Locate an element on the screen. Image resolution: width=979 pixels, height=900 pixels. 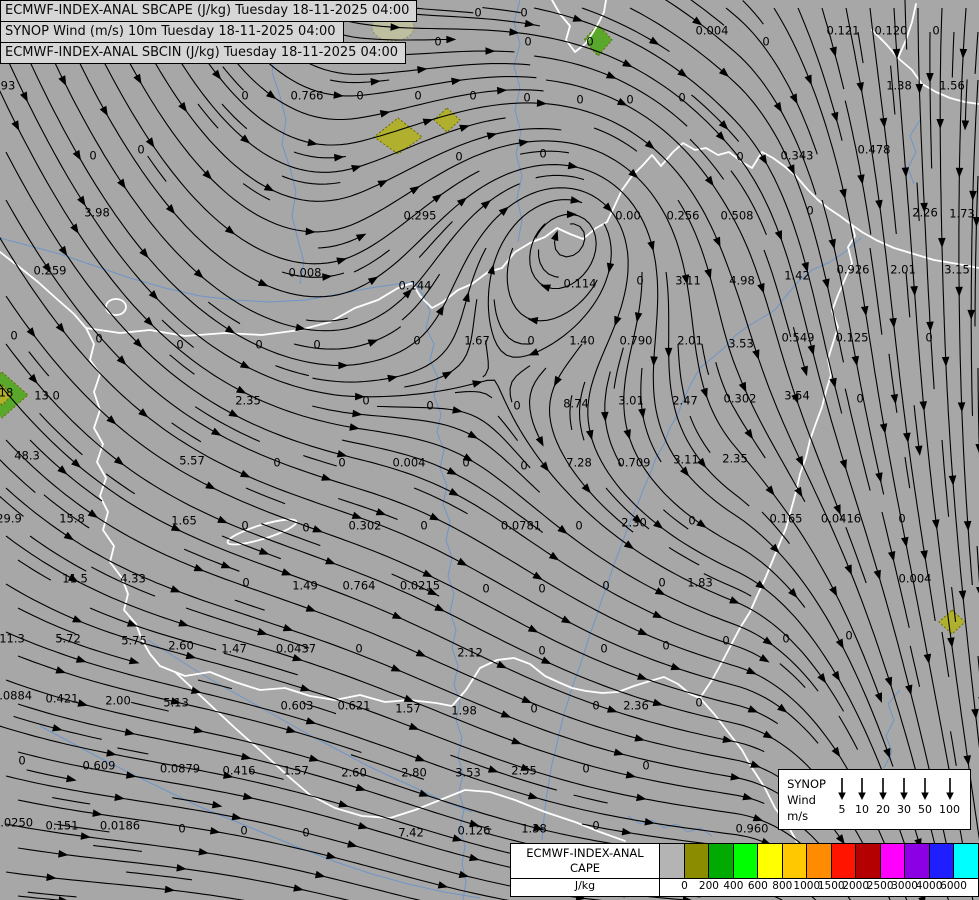
cape-tick-label: 200 is located at coordinates (708, 886).